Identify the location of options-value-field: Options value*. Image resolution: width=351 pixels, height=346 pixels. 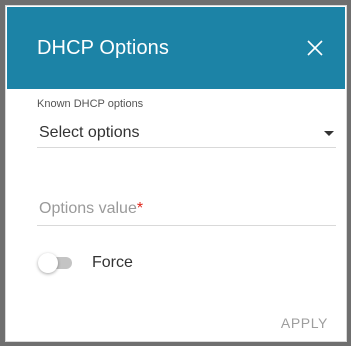
(186, 210).